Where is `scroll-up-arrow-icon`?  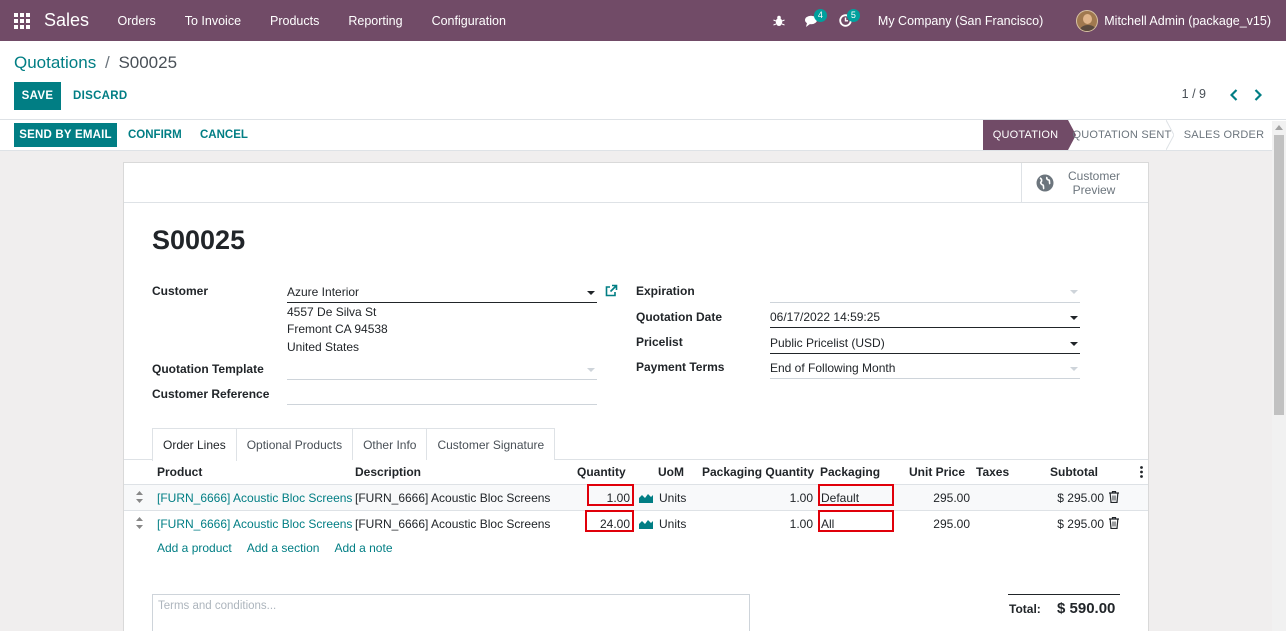 scroll-up-arrow-icon is located at coordinates (1279, 127).